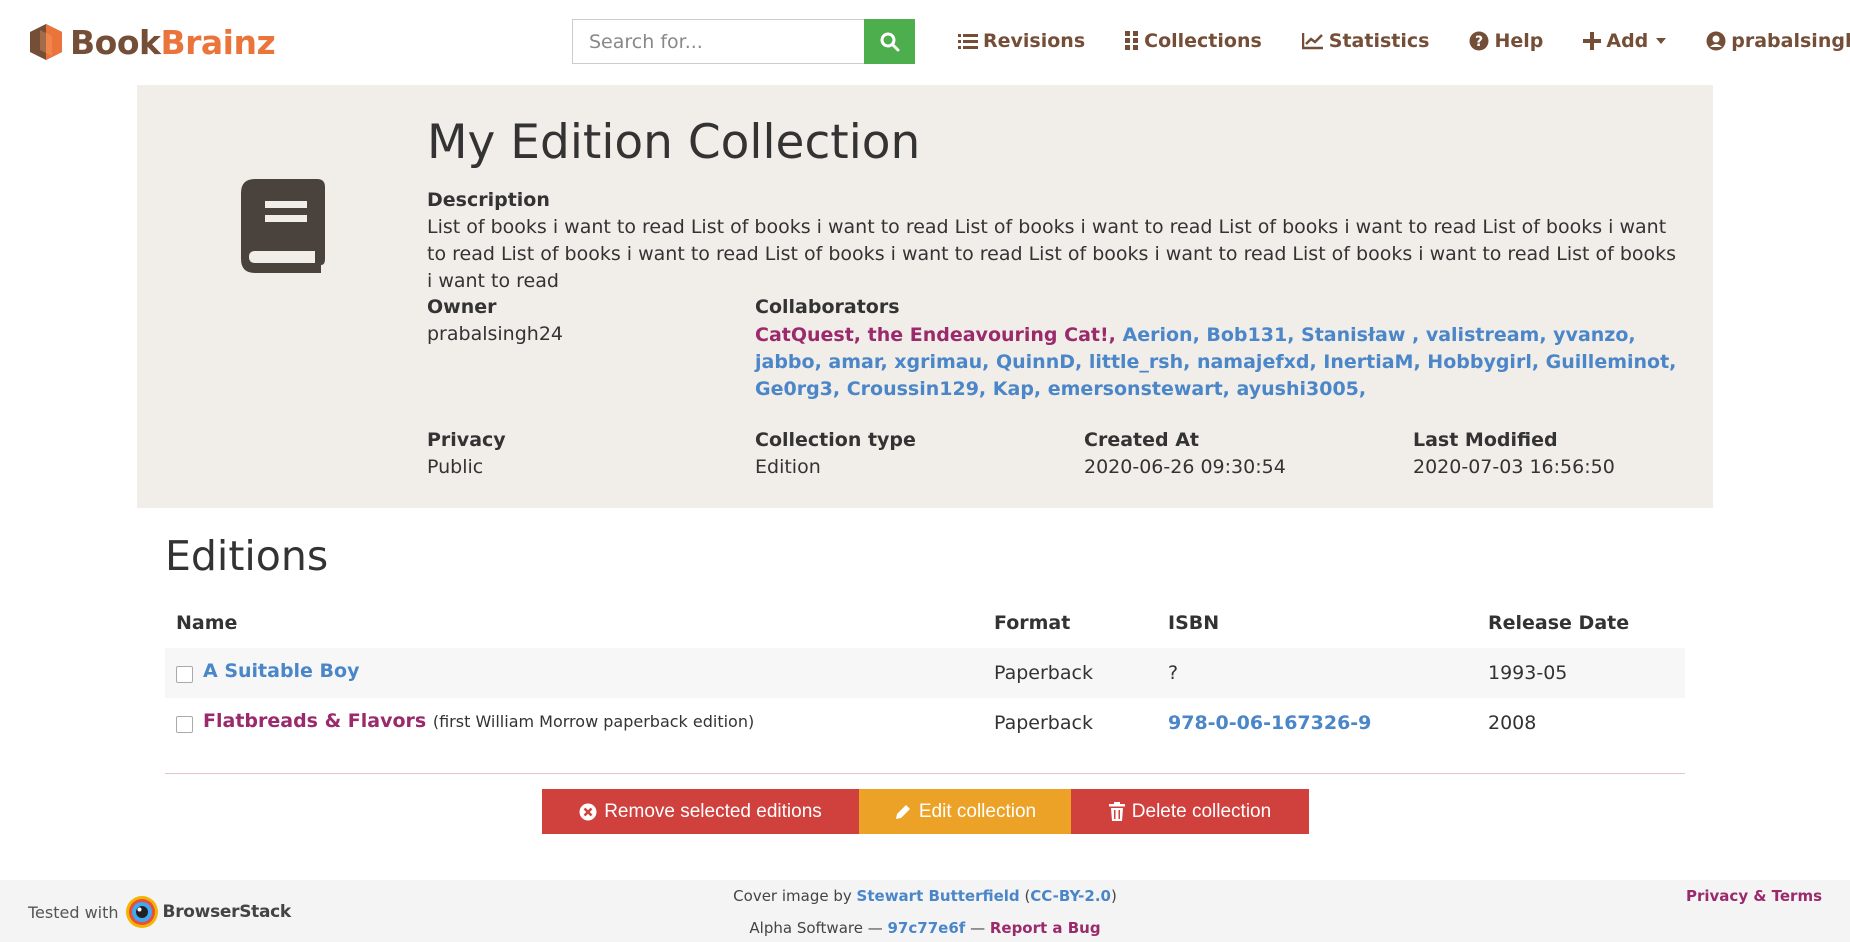 The width and height of the screenshot is (1850, 942). Describe the element at coordinates (713, 811) in the screenshot. I see `remove-button-label: Remove selected editions` at that location.